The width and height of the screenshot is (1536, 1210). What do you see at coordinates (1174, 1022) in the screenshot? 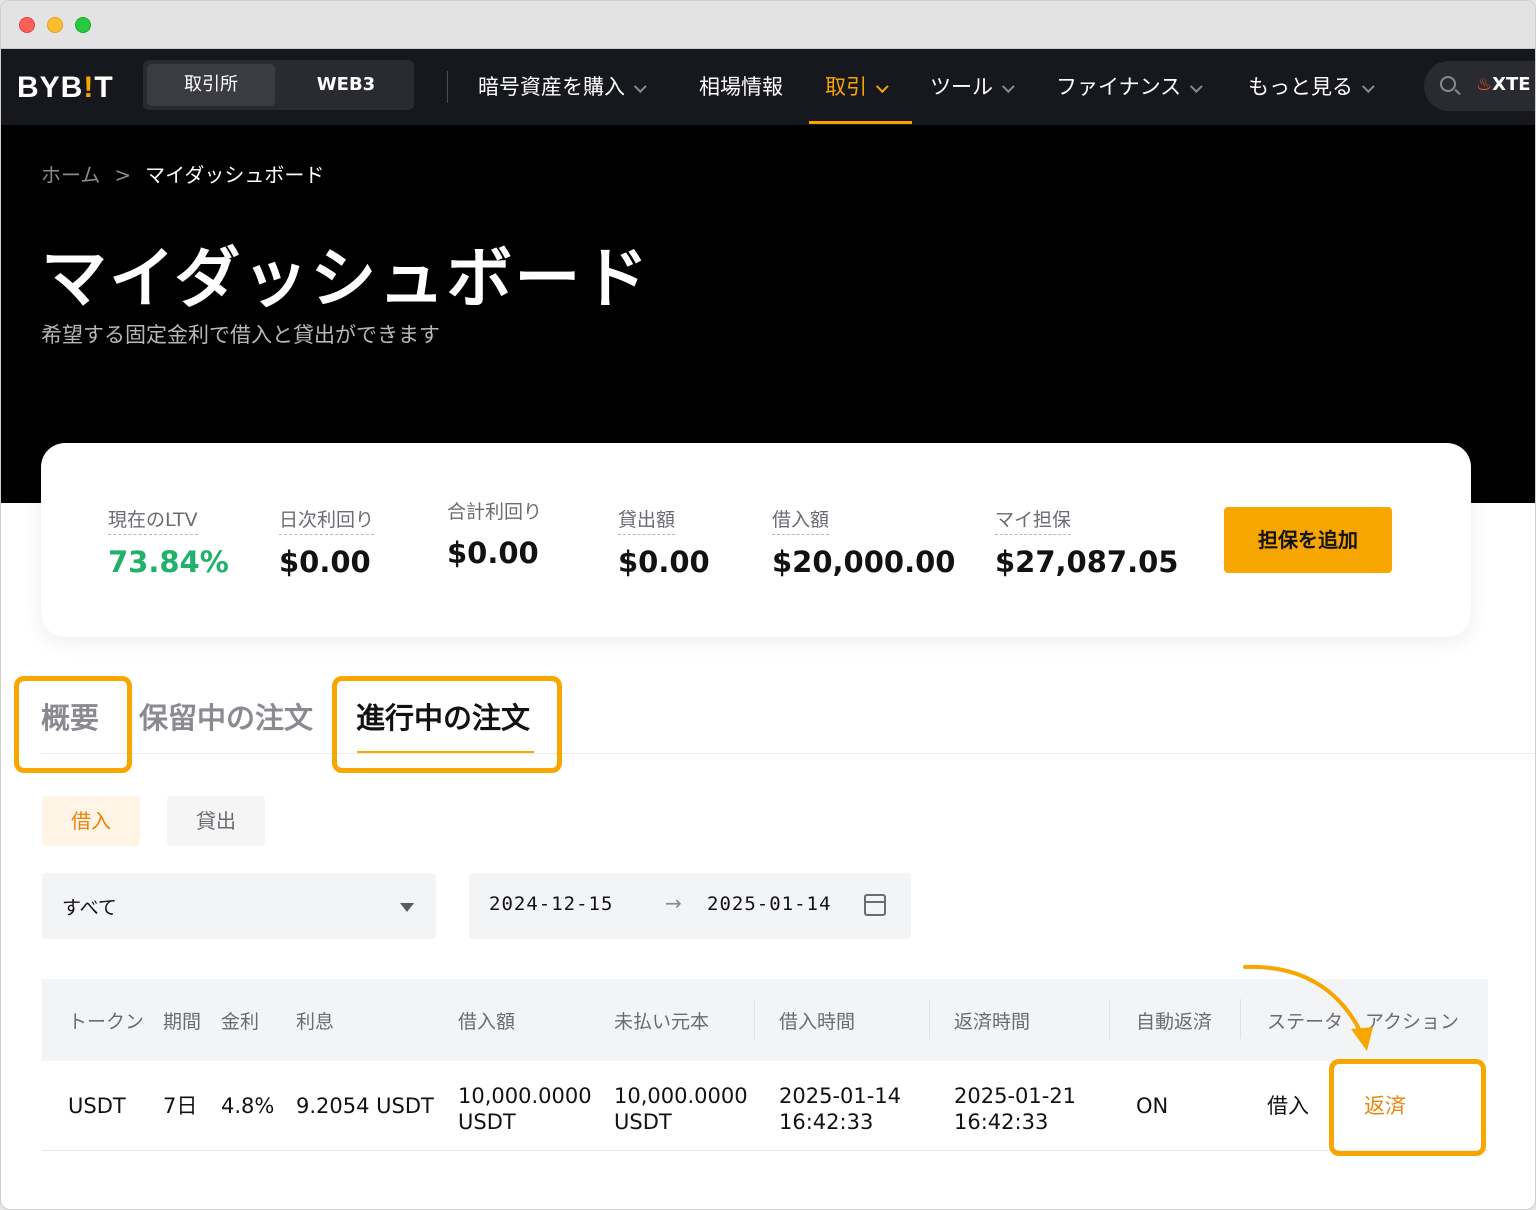
I see `th-auto-repay: 自動返済` at bounding box center [1174, 1022].